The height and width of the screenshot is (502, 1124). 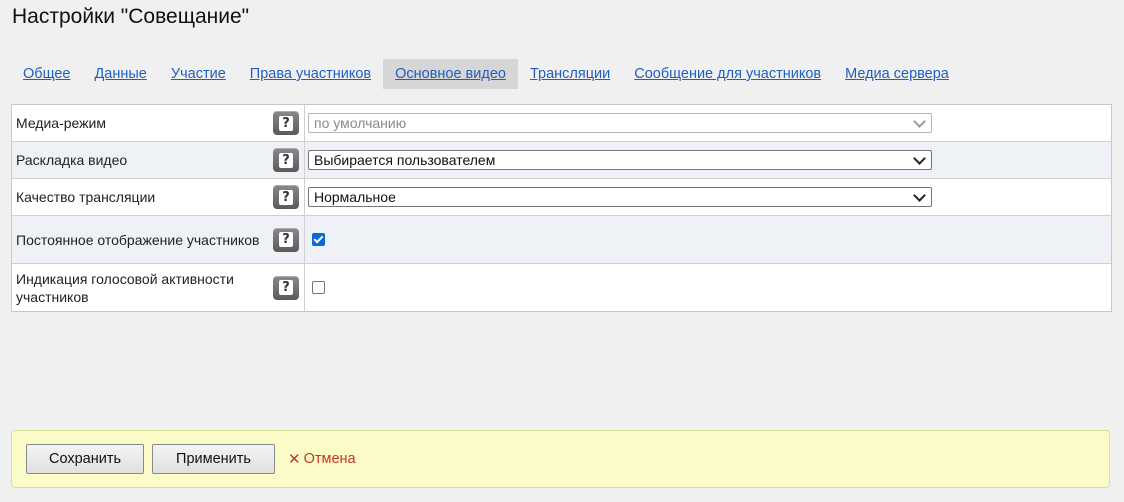 What do you see at coordinates (318, 287) in the screenshot?
I see `voice-activity-checkbox` at bounding box center [318, 287].